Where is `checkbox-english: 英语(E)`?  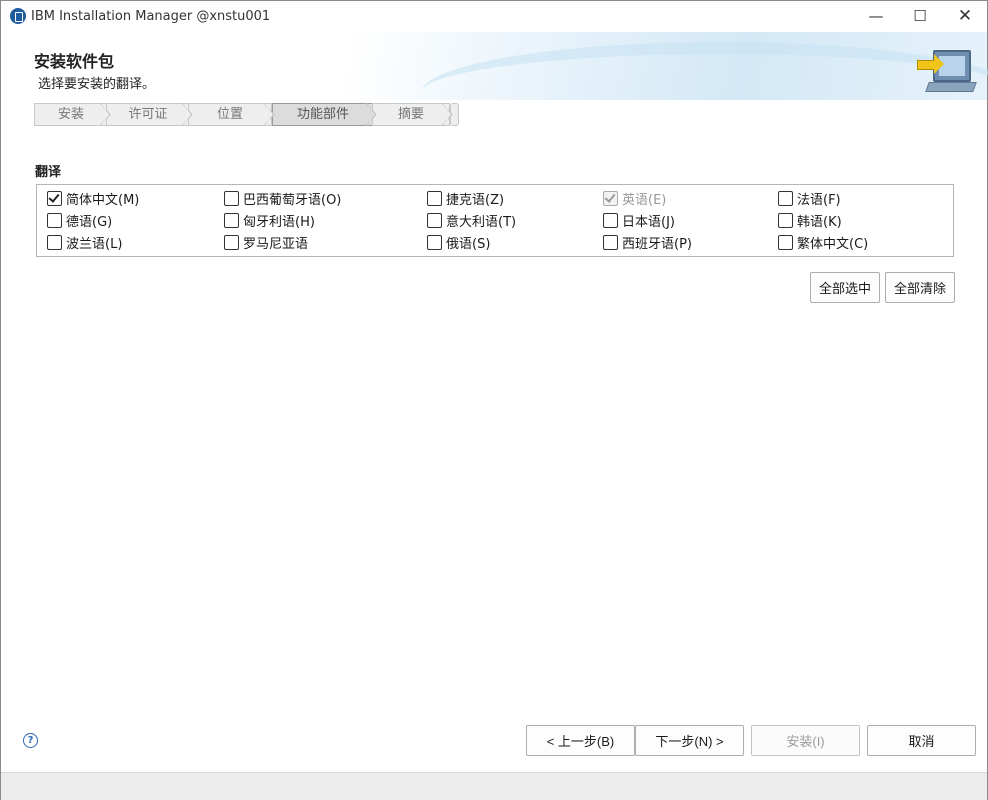 checkbox-english: 英语(E) is located at coordinates (634, 198).